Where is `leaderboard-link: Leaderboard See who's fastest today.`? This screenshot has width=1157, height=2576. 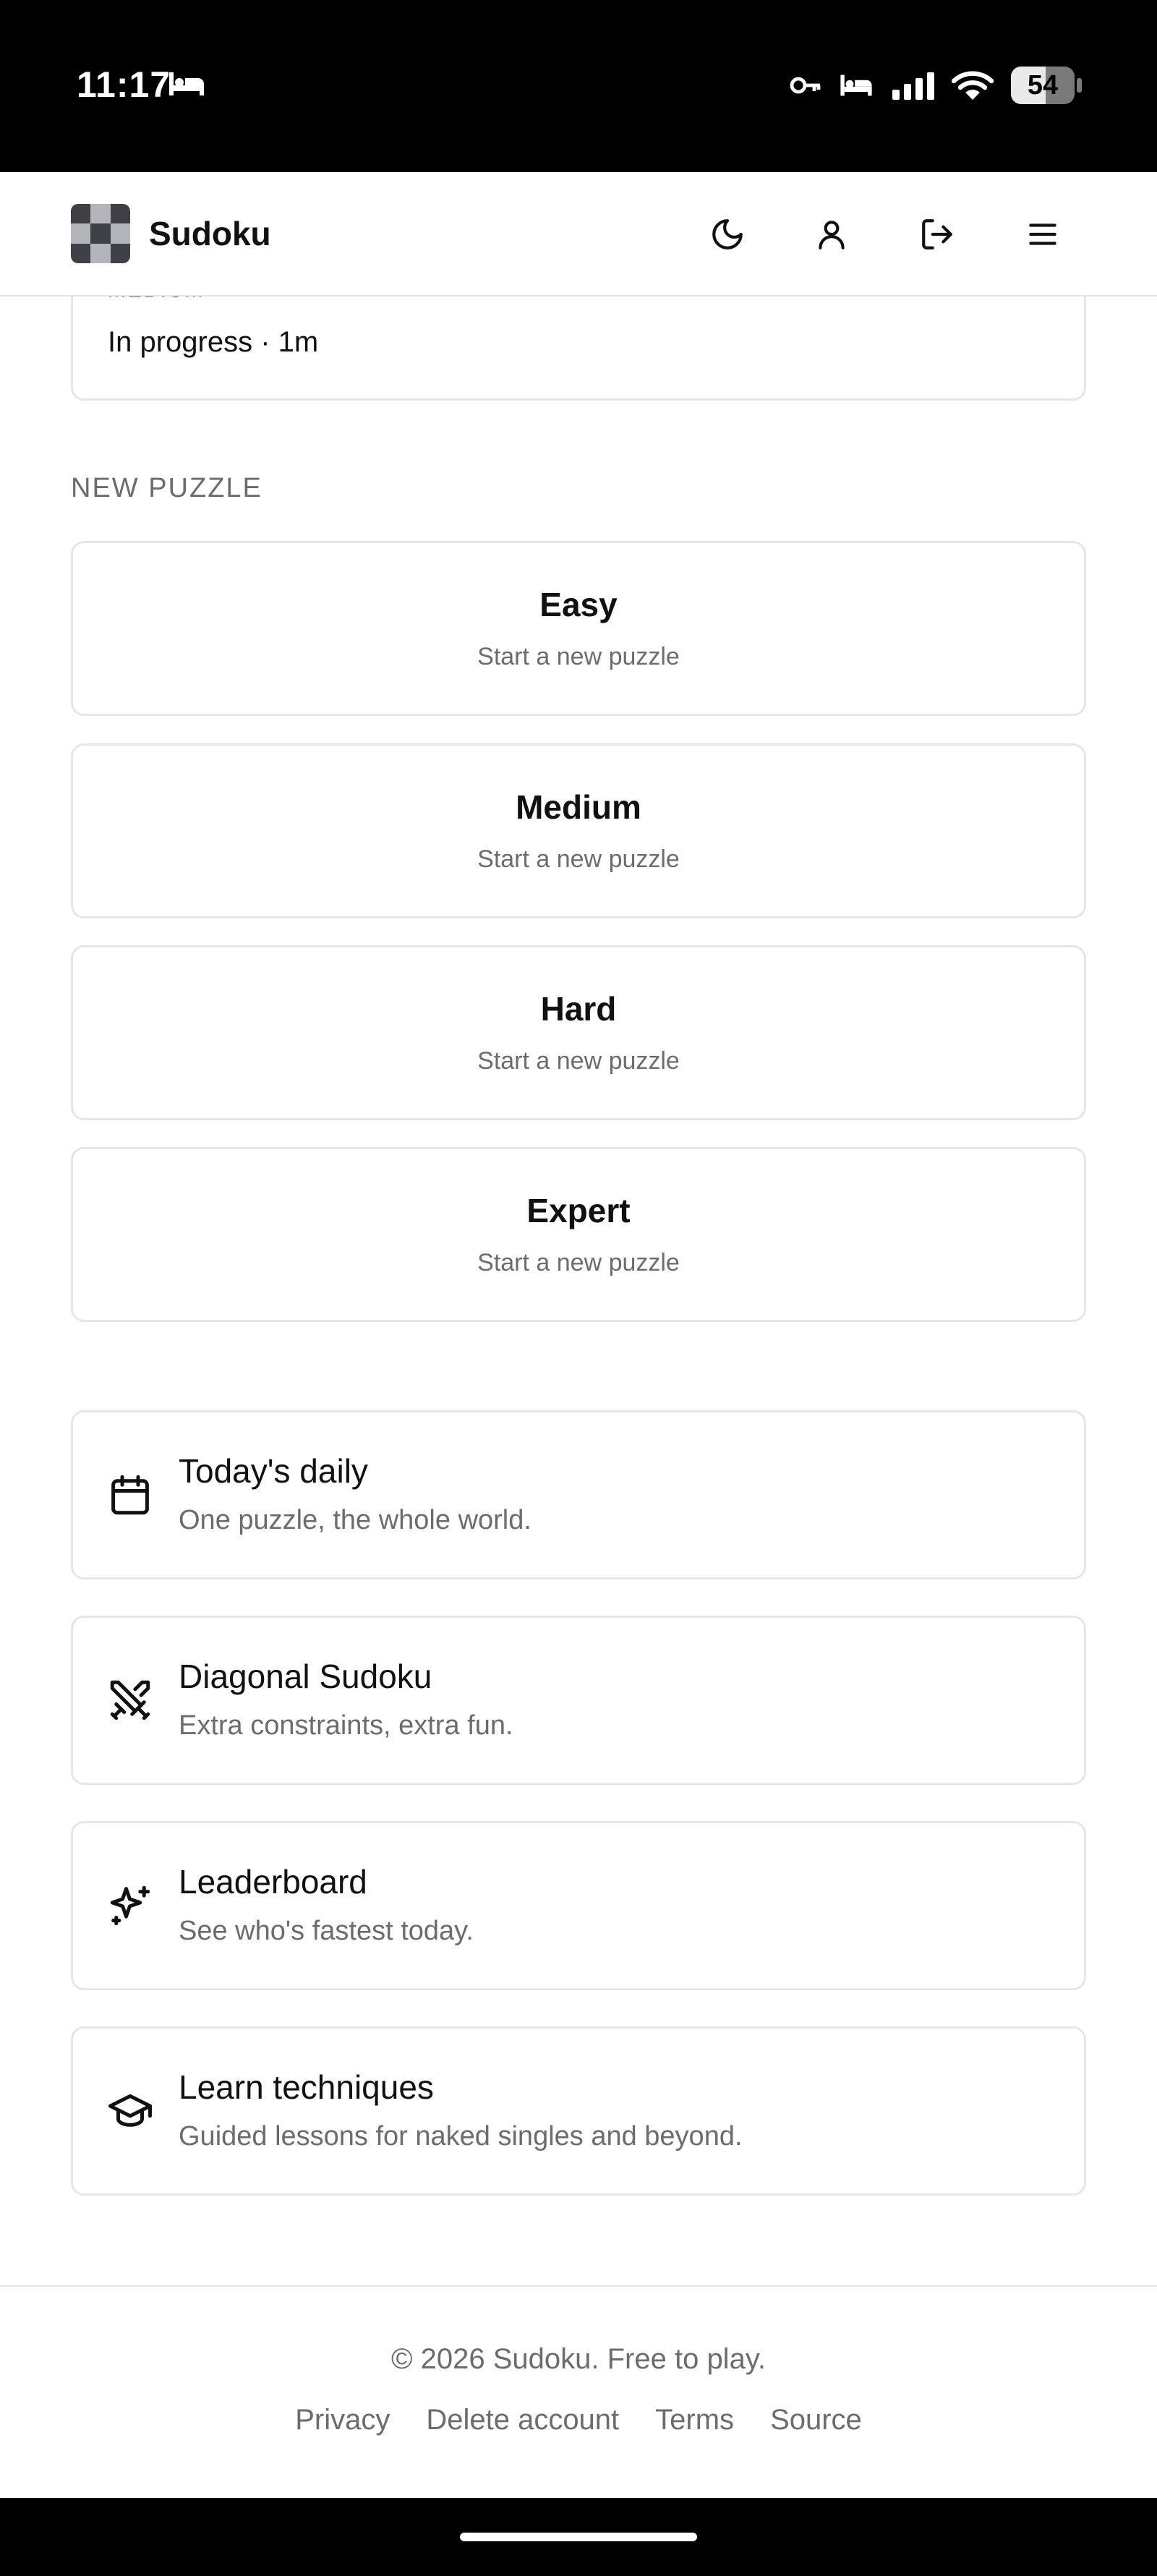 leaderboard-link: Leaderboard See who's fastest today. is located at coordinates (578, 1906).